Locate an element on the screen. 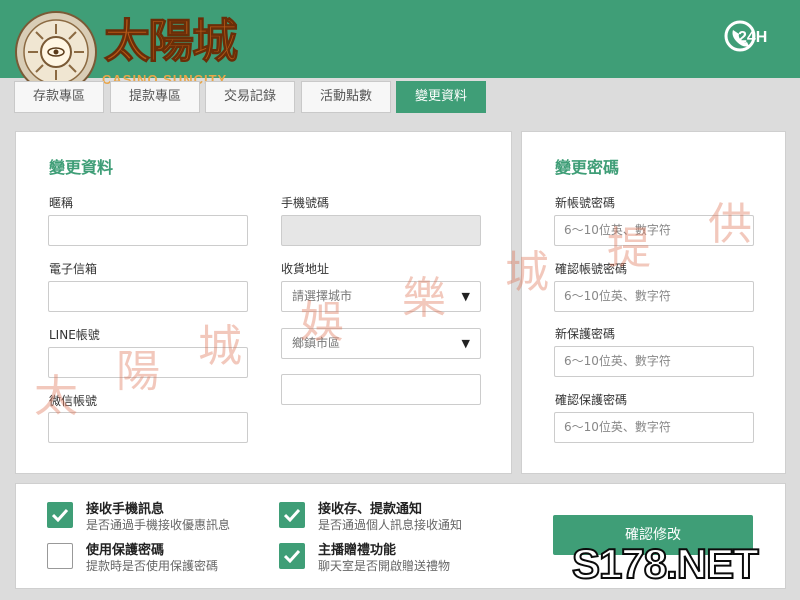  protect-password-checkbox is located at coordinates (60, 556).